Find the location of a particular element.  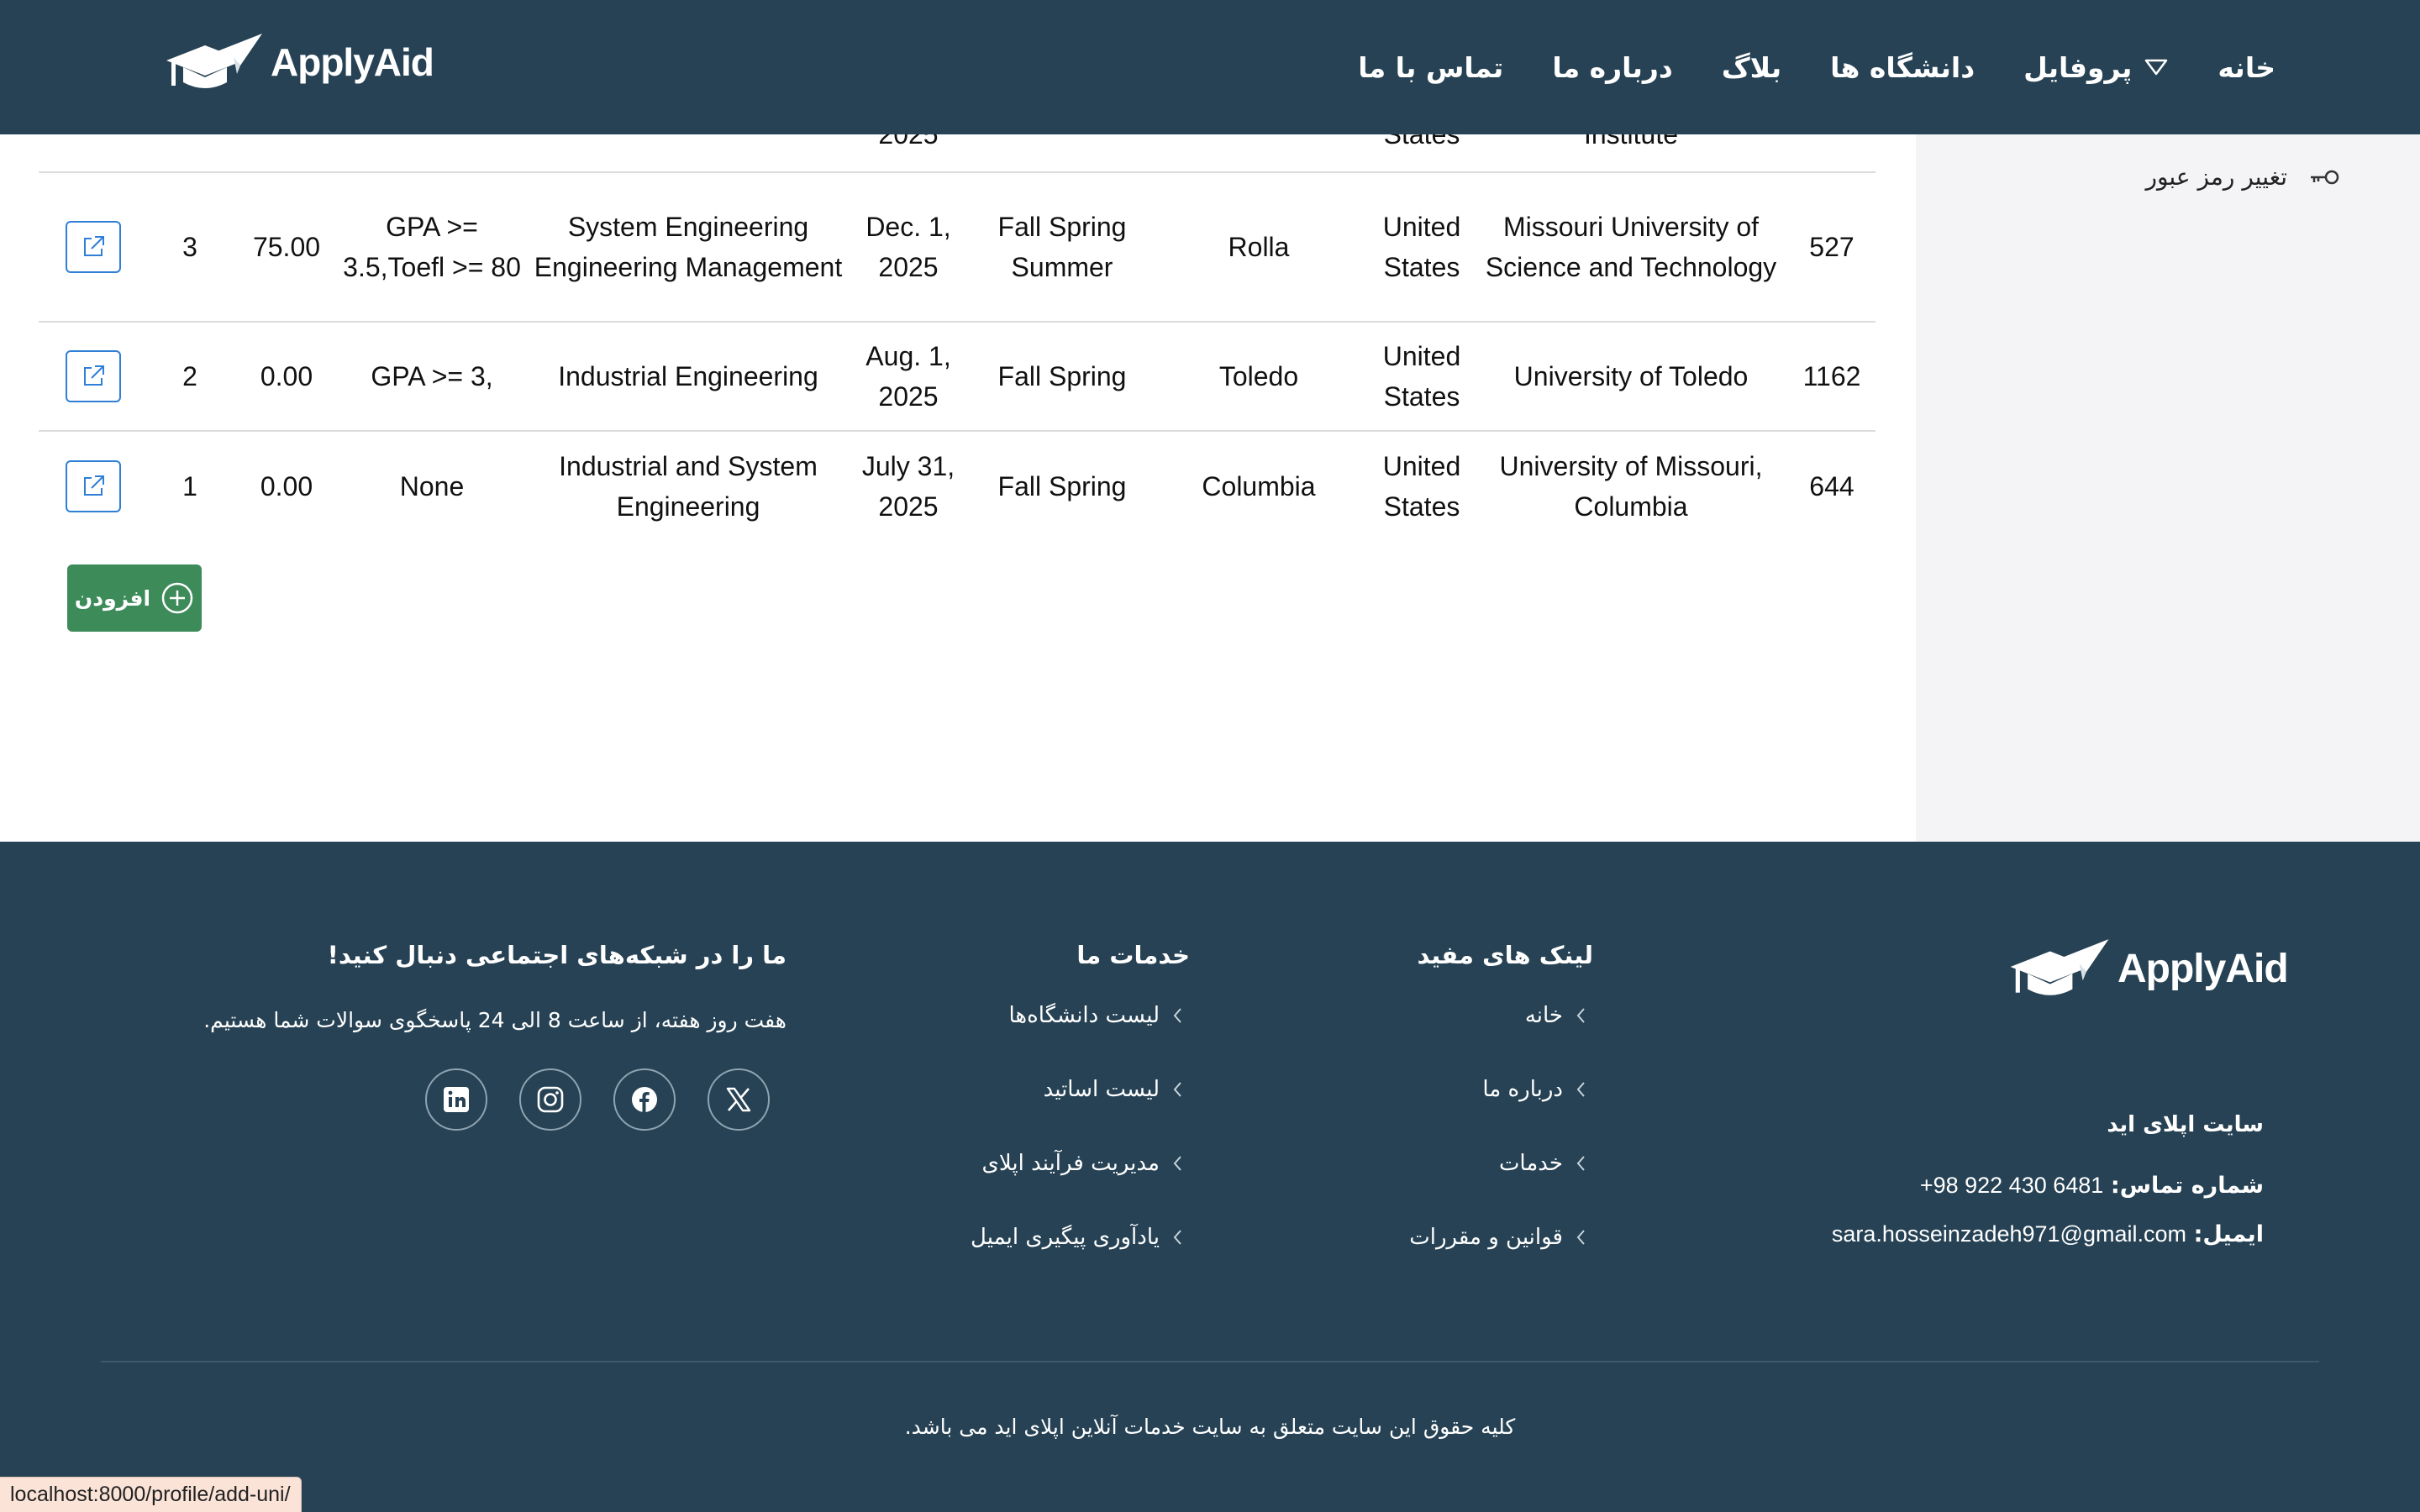

contact-email: ایمیل: sara.hosseinzadeh971@gmail.com is located at coordinates (2047, 1234).